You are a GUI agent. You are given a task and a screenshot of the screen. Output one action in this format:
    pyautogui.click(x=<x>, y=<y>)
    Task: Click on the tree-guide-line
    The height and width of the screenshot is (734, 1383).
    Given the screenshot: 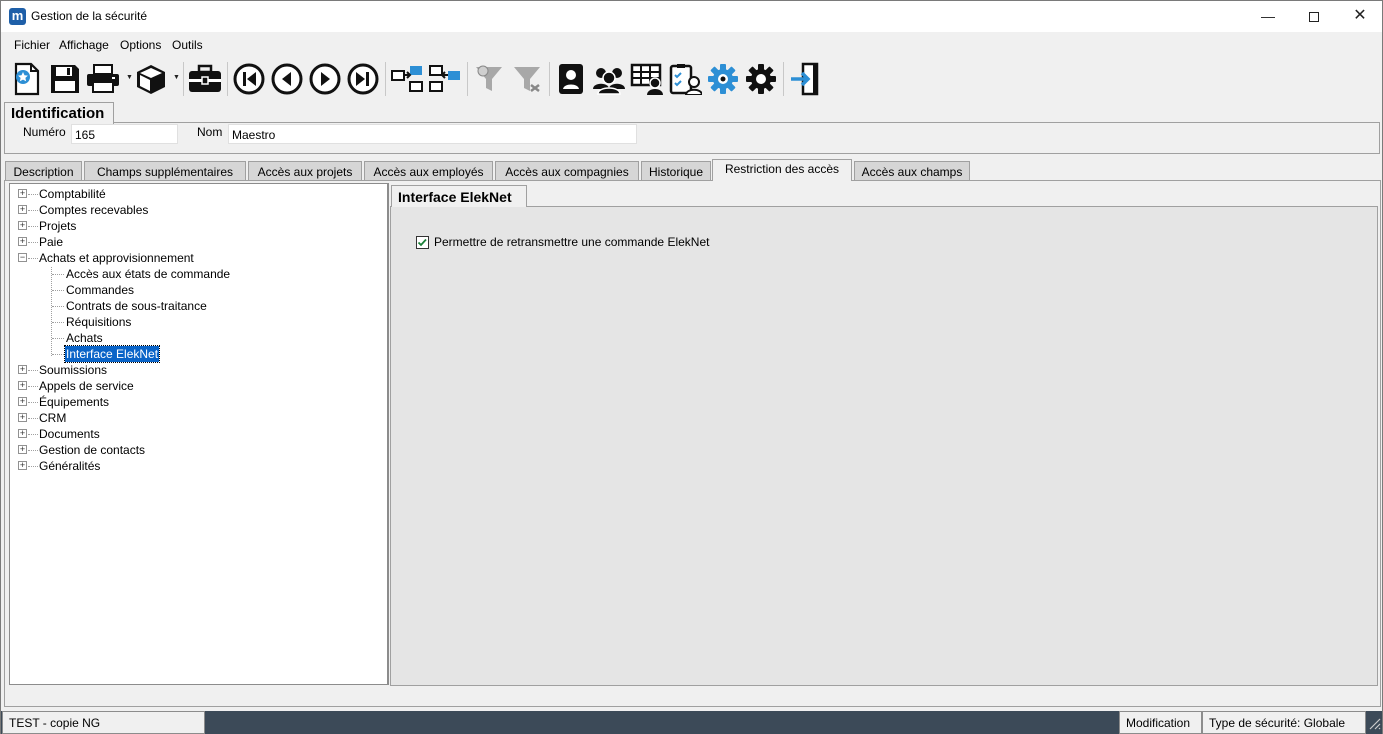 What is the action you would take?
    pyautogui.click(x=51, y=311)
    